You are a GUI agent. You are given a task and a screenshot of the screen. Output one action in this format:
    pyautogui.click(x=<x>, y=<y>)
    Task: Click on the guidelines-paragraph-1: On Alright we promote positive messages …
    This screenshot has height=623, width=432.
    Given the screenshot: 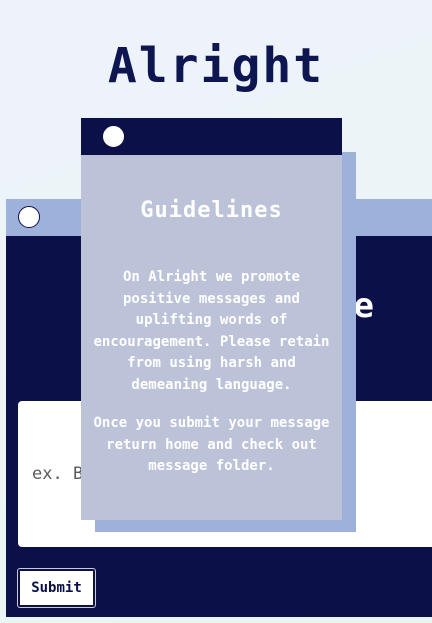 What is the action you would take?
    pyautogui.click(x=211, y=331)
    